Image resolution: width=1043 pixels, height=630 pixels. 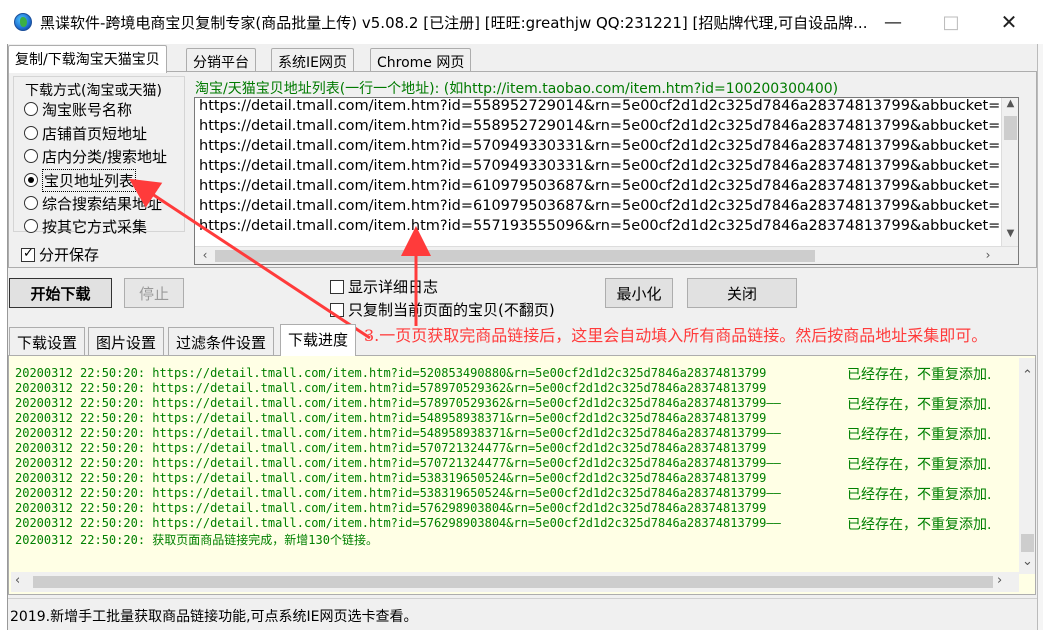 What do you see at coordinates (221, 60) in the screenshot?
I see `tab-distribution: 分销平台` at bounding box center [221, 60].